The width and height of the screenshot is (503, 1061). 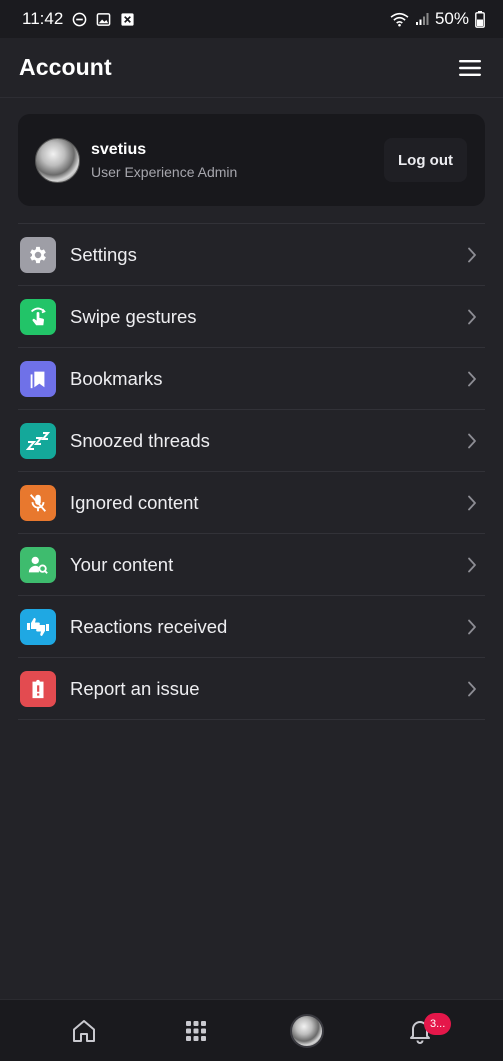 What do you see at coordinates (251, 627) in the screenshot?
I see `menu-item-reactions-received: Reactions received` at bounding box center [251, 627].